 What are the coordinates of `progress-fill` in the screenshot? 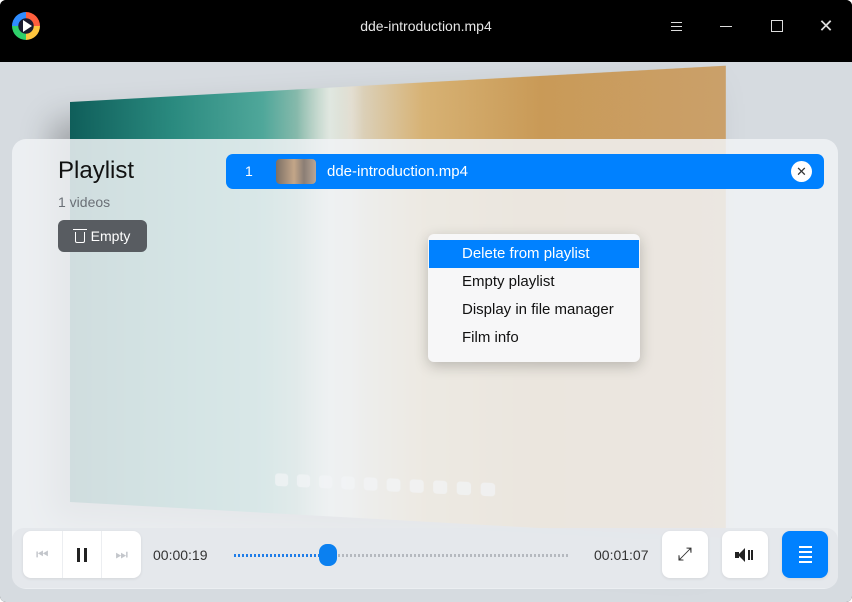 It's located at (281, 555).